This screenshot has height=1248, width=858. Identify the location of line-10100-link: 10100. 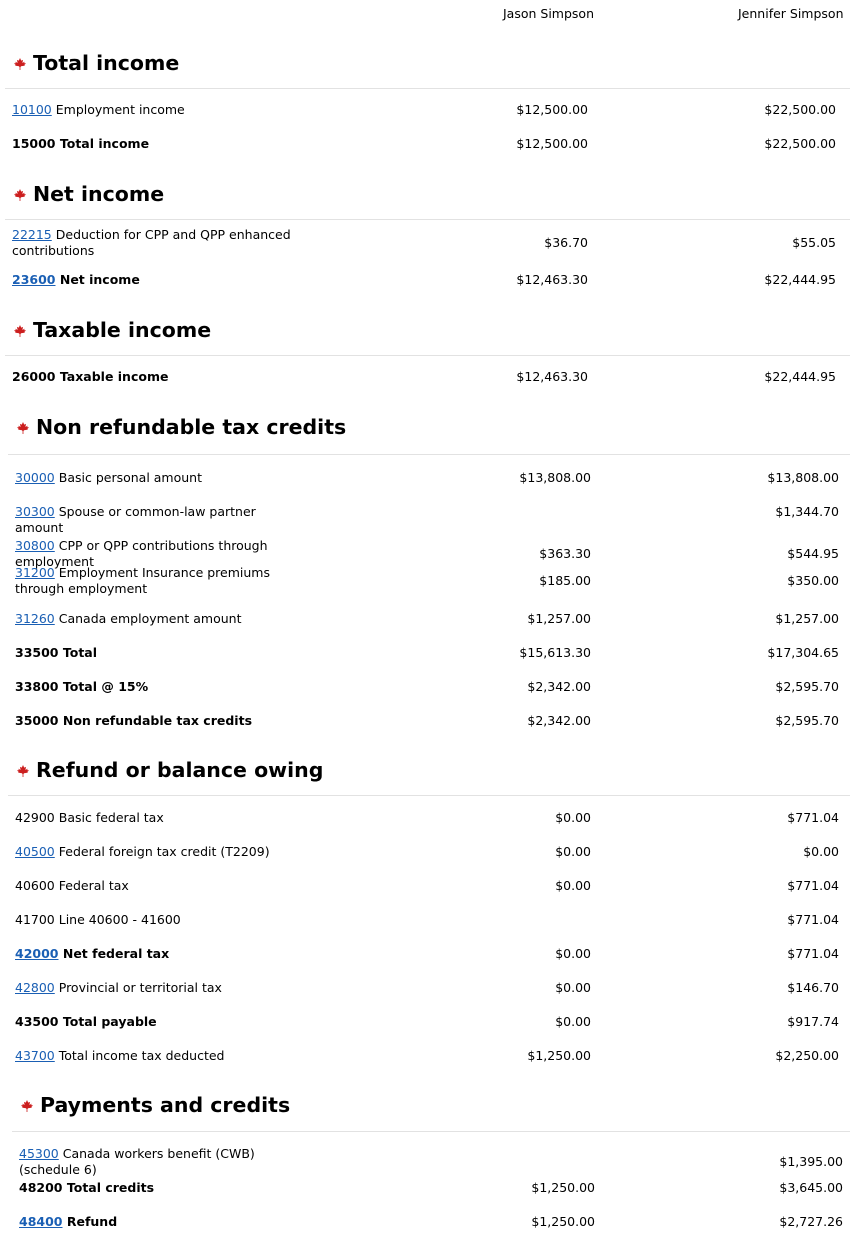
(32, 109).